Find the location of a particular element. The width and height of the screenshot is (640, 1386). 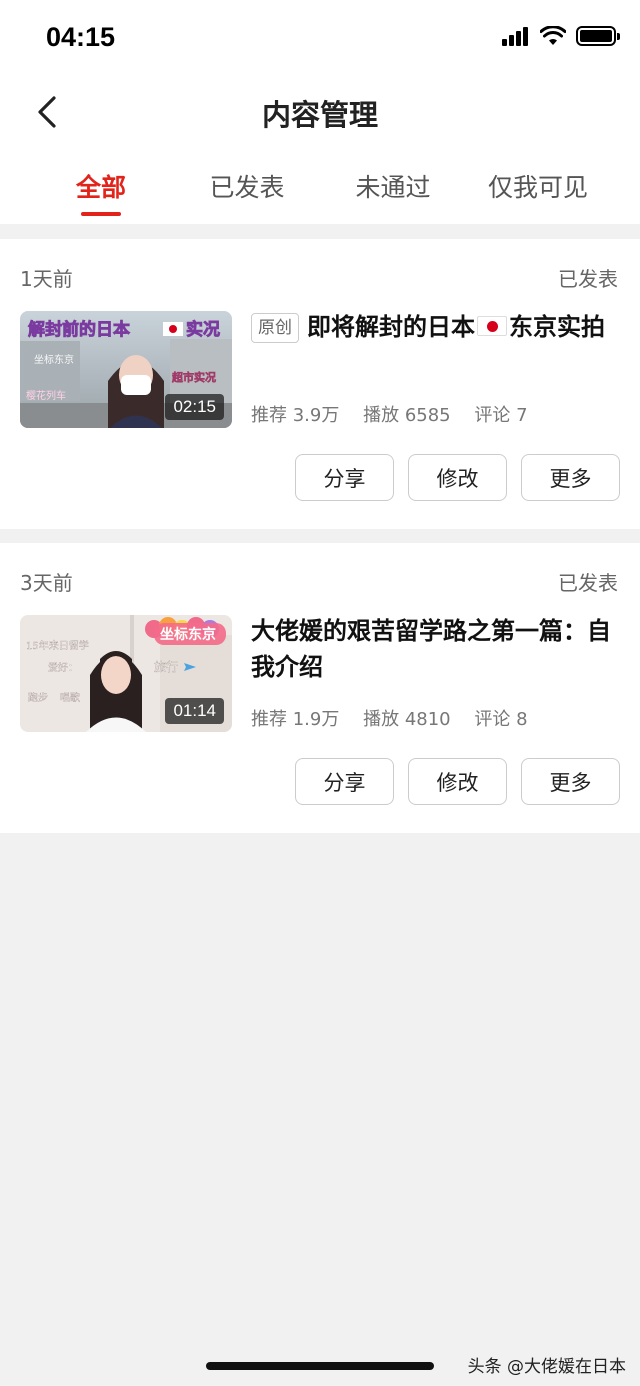

post-time: 3天前 is located at coordinates (46, 583).